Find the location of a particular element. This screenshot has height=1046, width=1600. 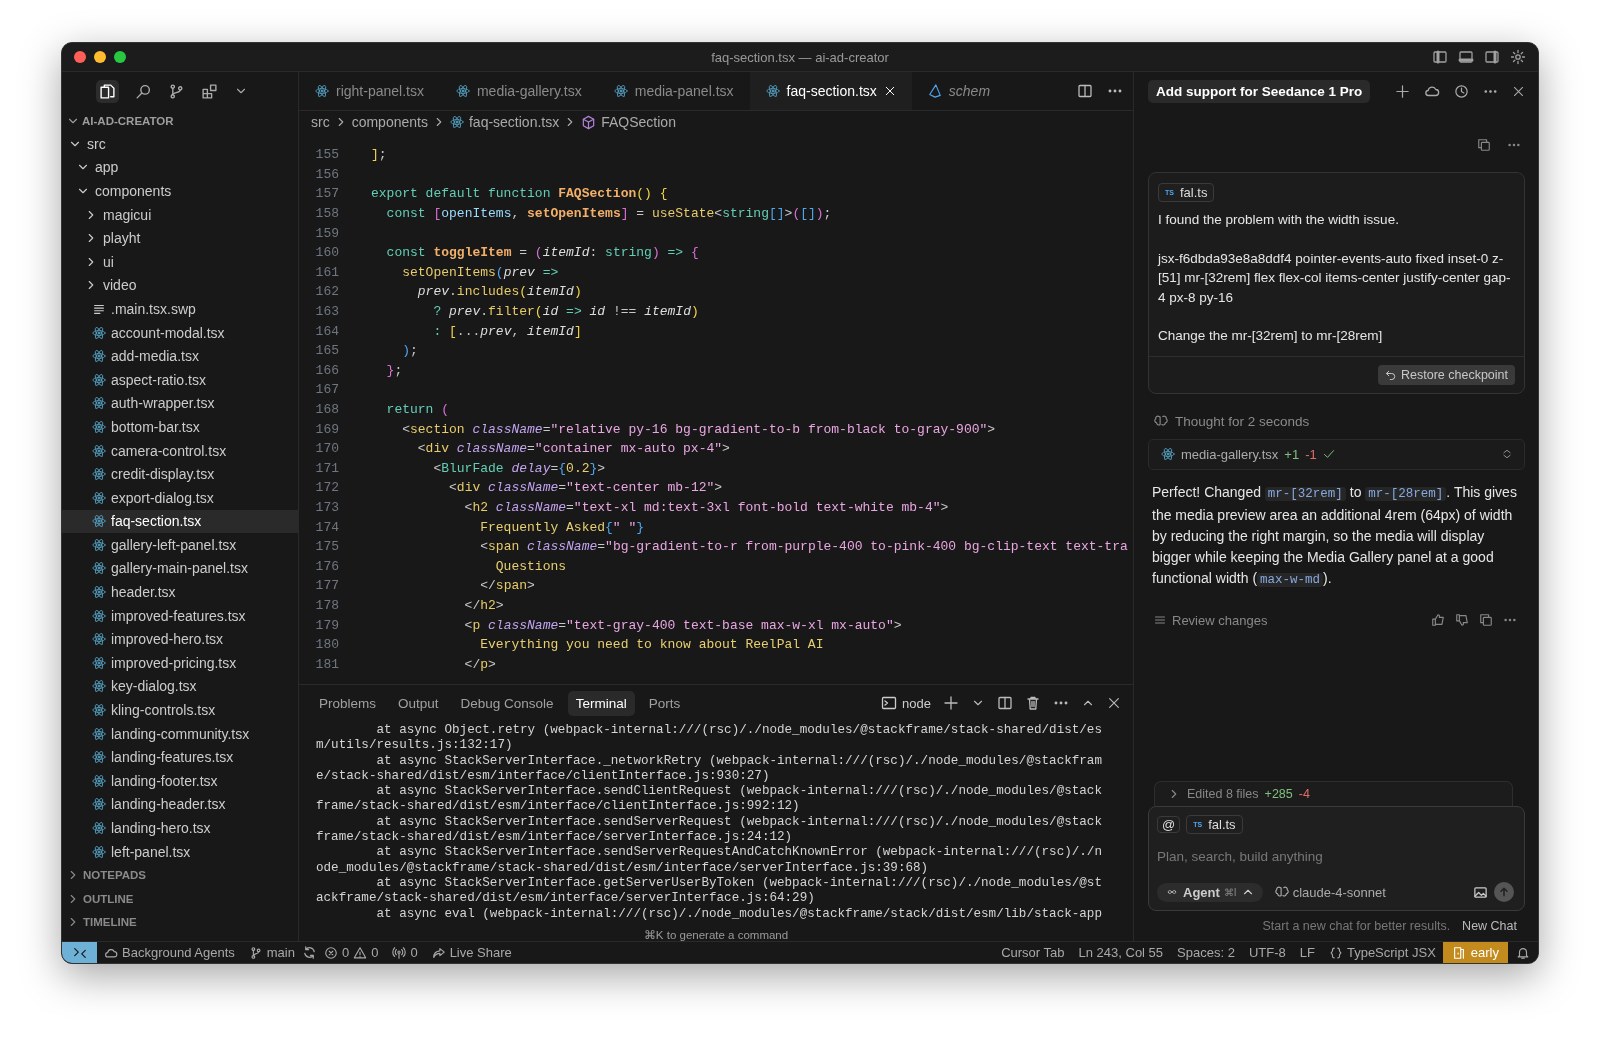

folder-item: ui is located at coordinates (180, 261).